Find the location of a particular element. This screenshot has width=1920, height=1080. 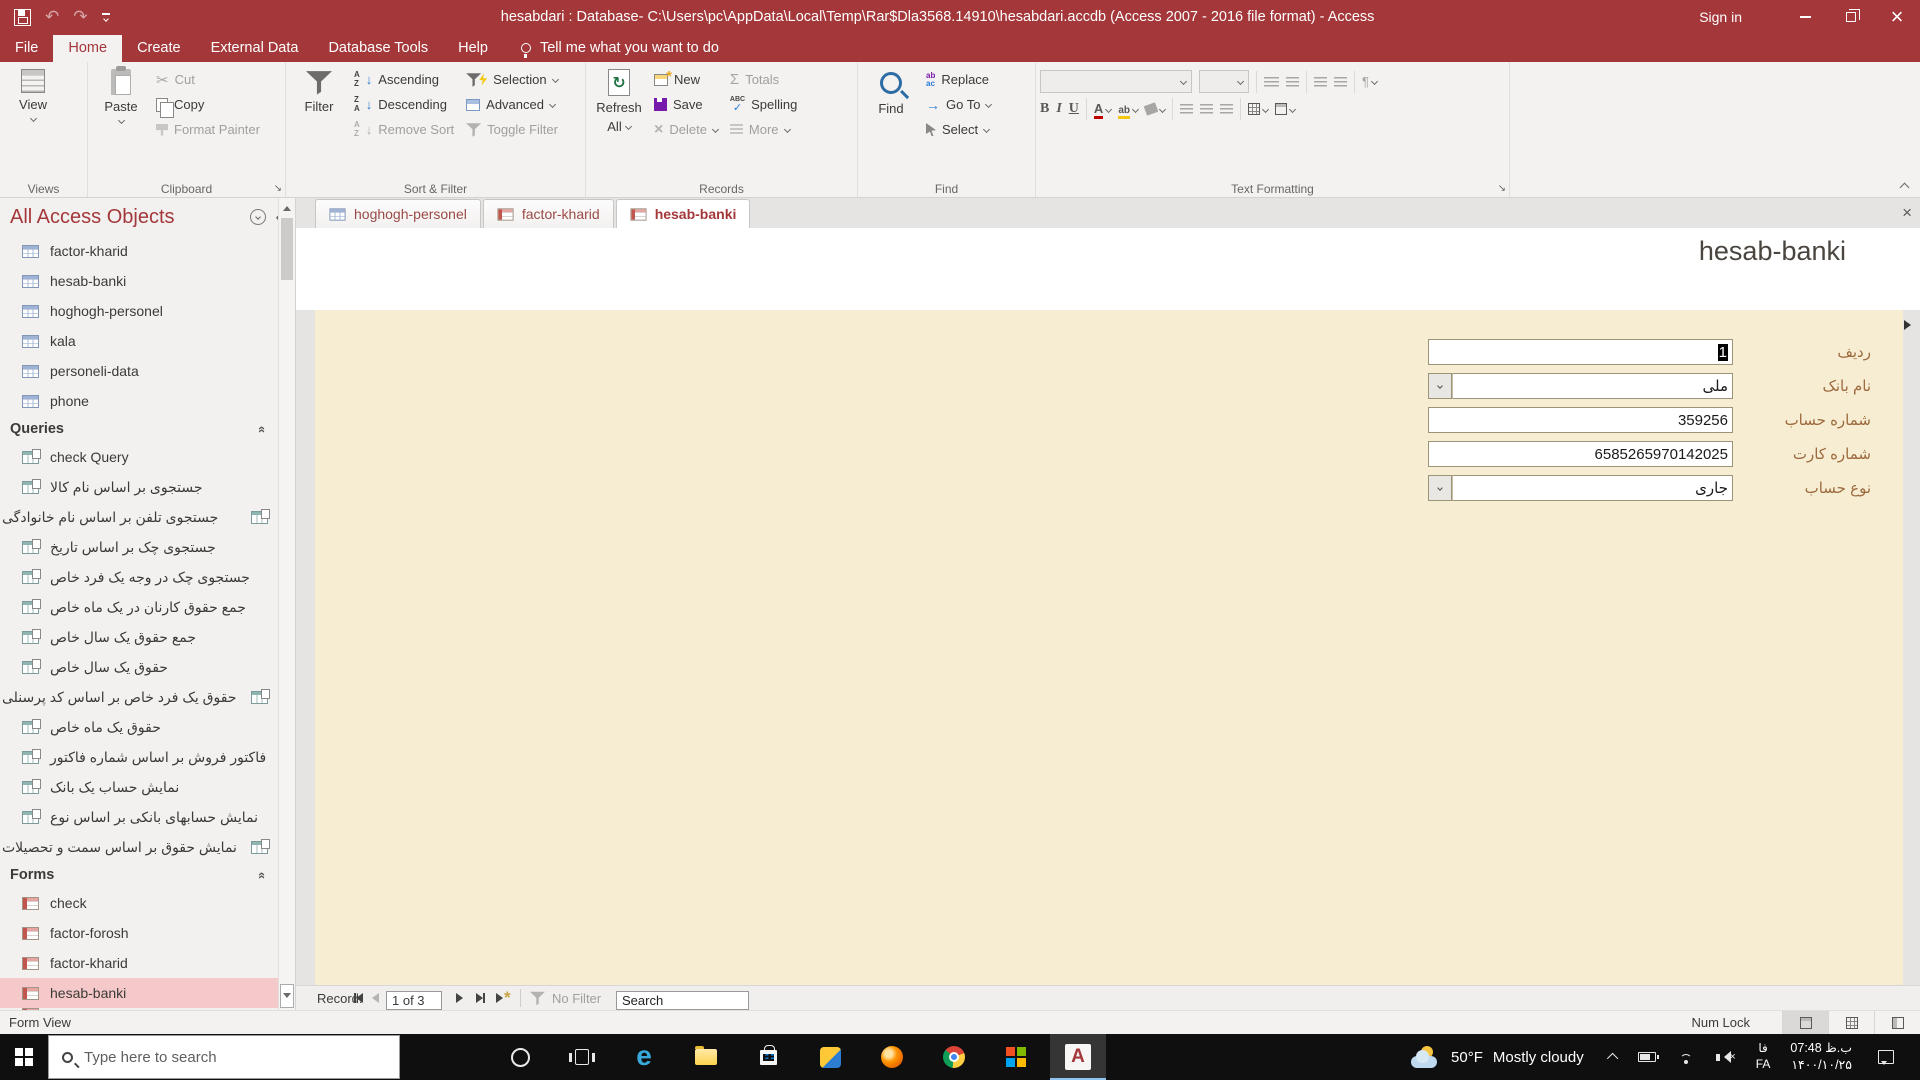

ribbon-tab: Create is located at coordinates (159, 48).